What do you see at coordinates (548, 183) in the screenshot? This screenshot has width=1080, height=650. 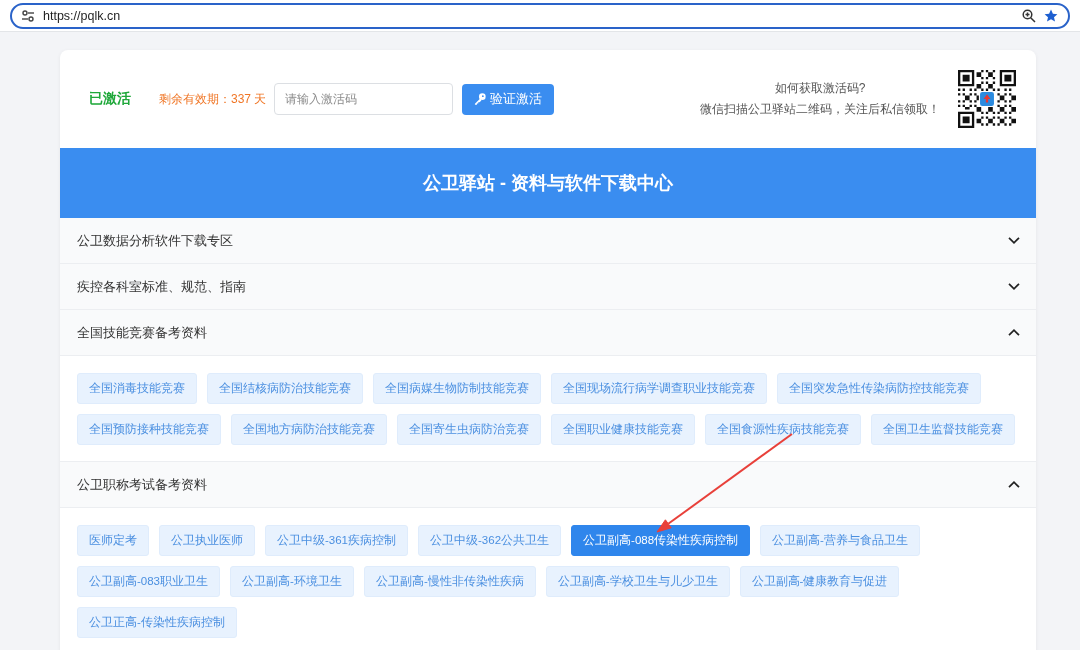 I see `banner-title: 公卫驿站 - 资料与软件下载中心` at bounding box center [548, 183].